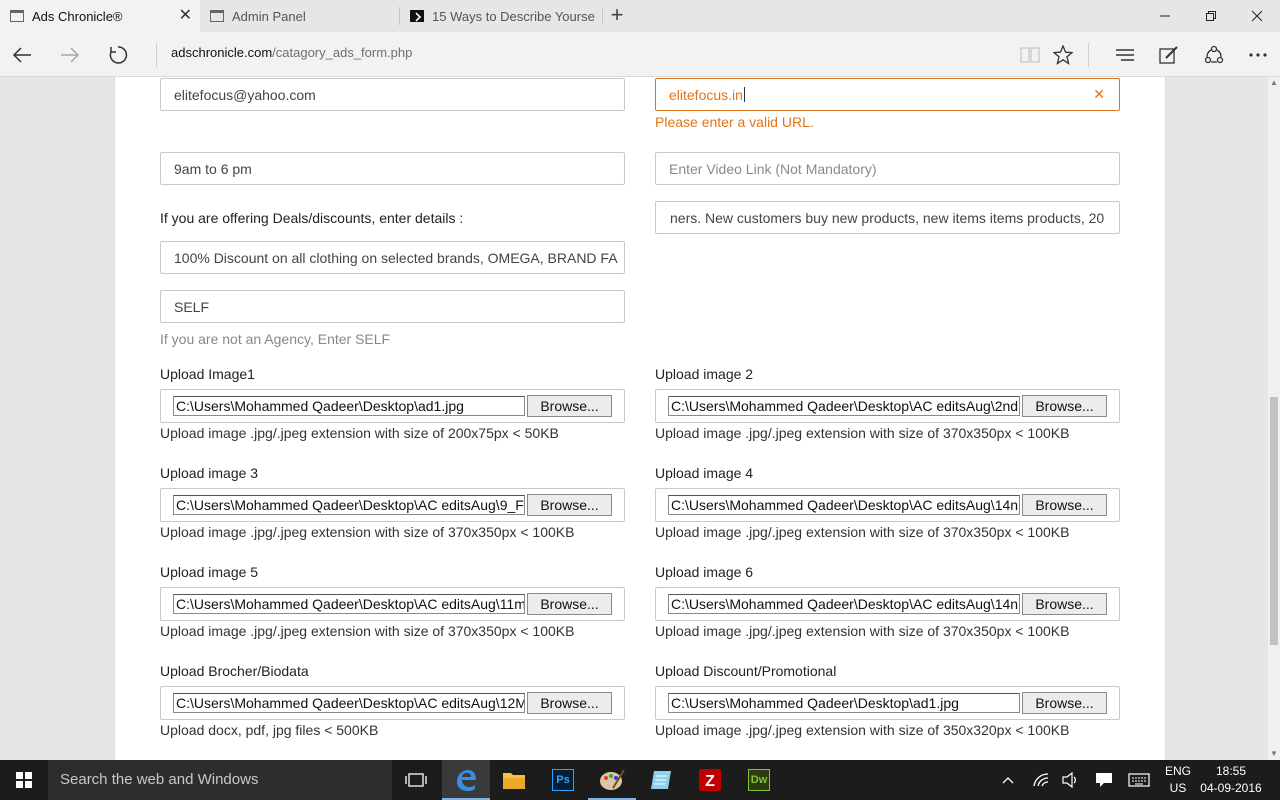 This screenshot has width=1280, height=800. What do you see at coordinates (299, 16) in the screenshot?
I see `tab-admin-panel: Admin Panel` at bounding box center [299, 16].